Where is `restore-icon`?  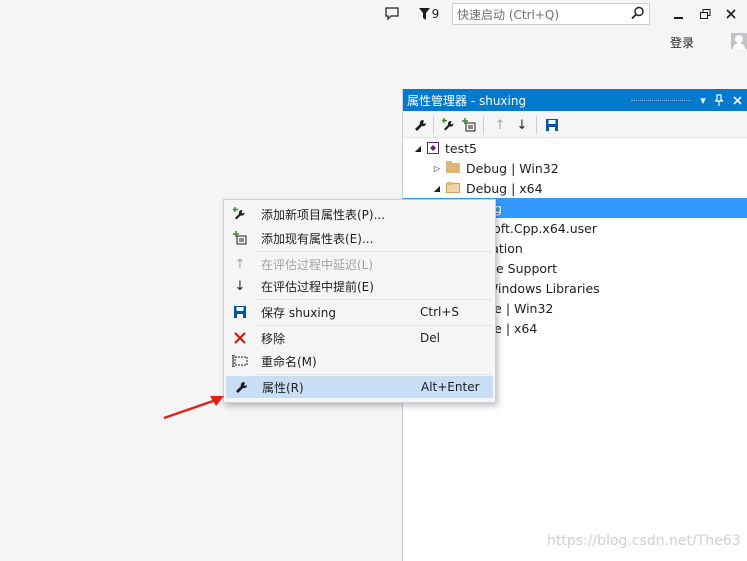
restore-icon is located at coordinates (704, 13).